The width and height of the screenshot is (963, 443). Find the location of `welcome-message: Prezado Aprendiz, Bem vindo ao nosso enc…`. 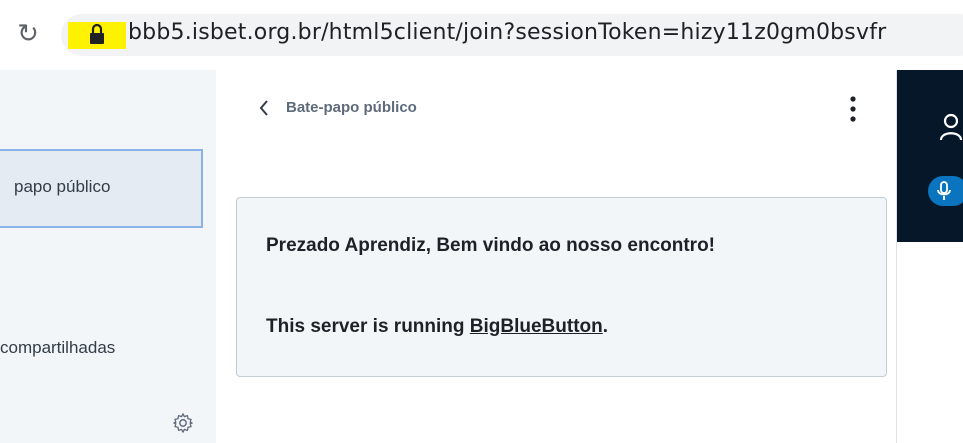

welcome-message: Prezado Aprendiz, Bem vindo ao nosso enc… is located at coordinates (491, 245).